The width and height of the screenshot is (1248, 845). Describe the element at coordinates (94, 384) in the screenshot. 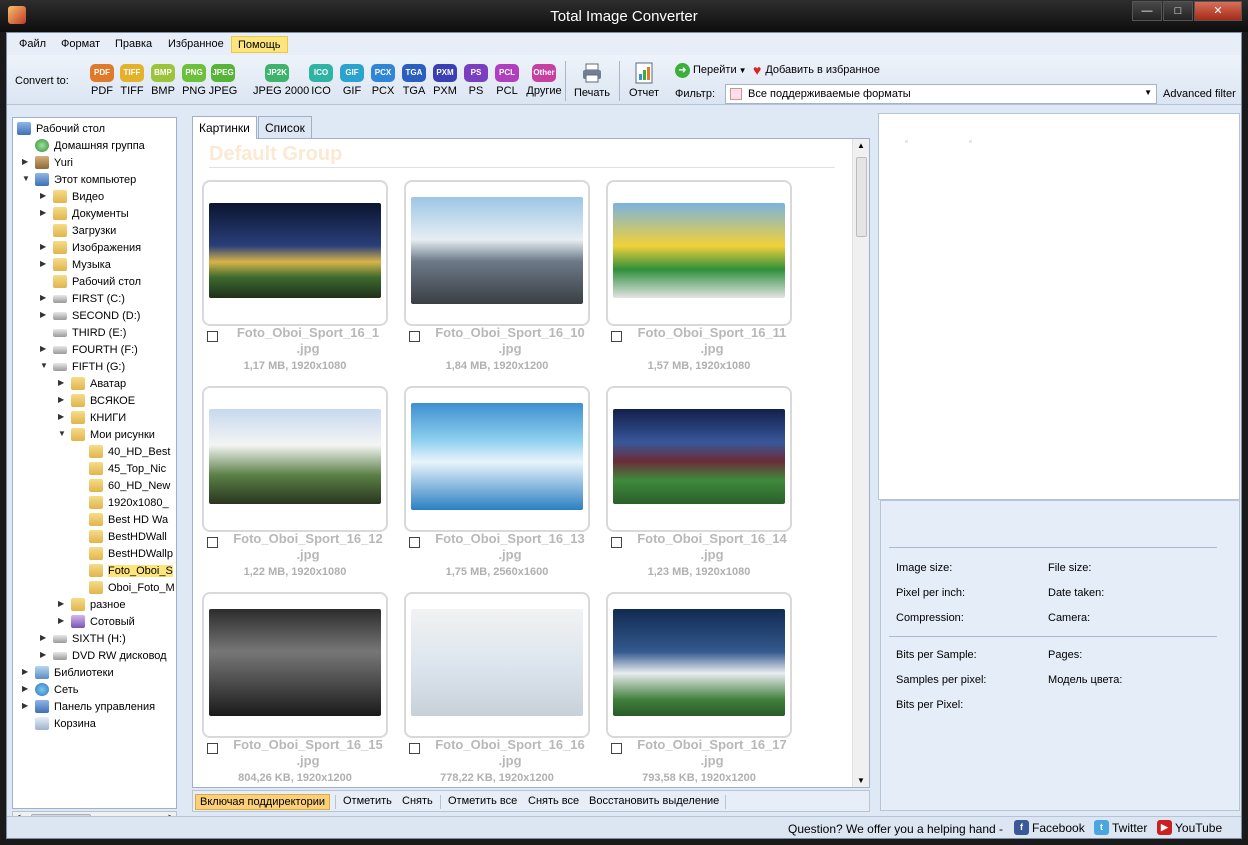

I see `tree-item: ▶ Аватар` at that location.